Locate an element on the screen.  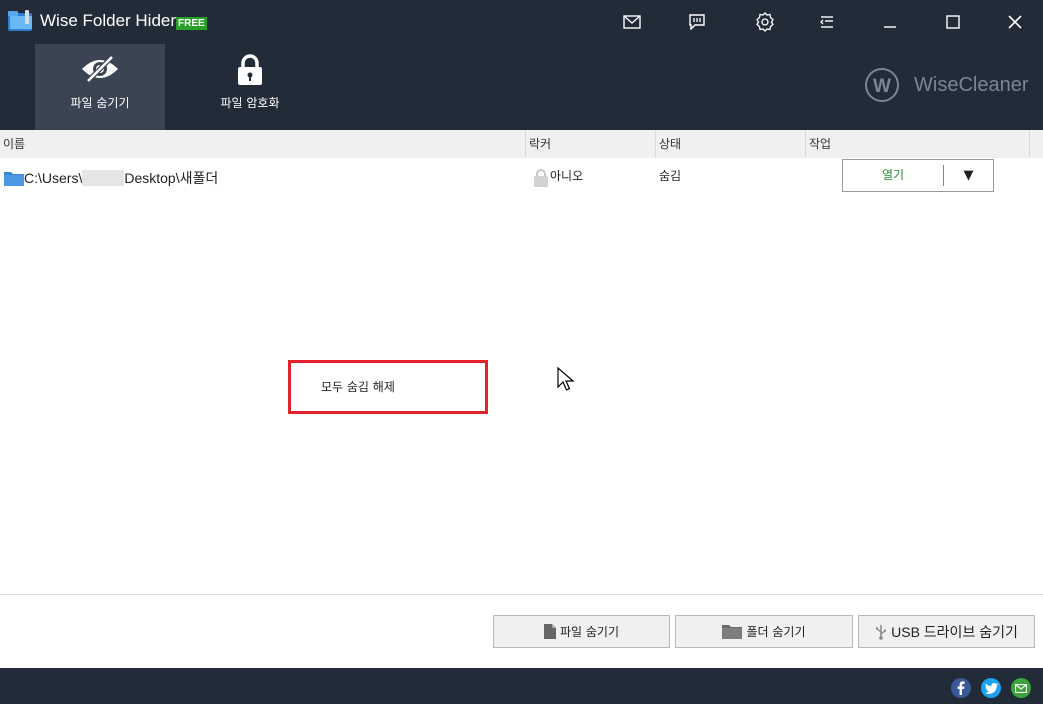
close-button is located at coordinates (1015, 22).